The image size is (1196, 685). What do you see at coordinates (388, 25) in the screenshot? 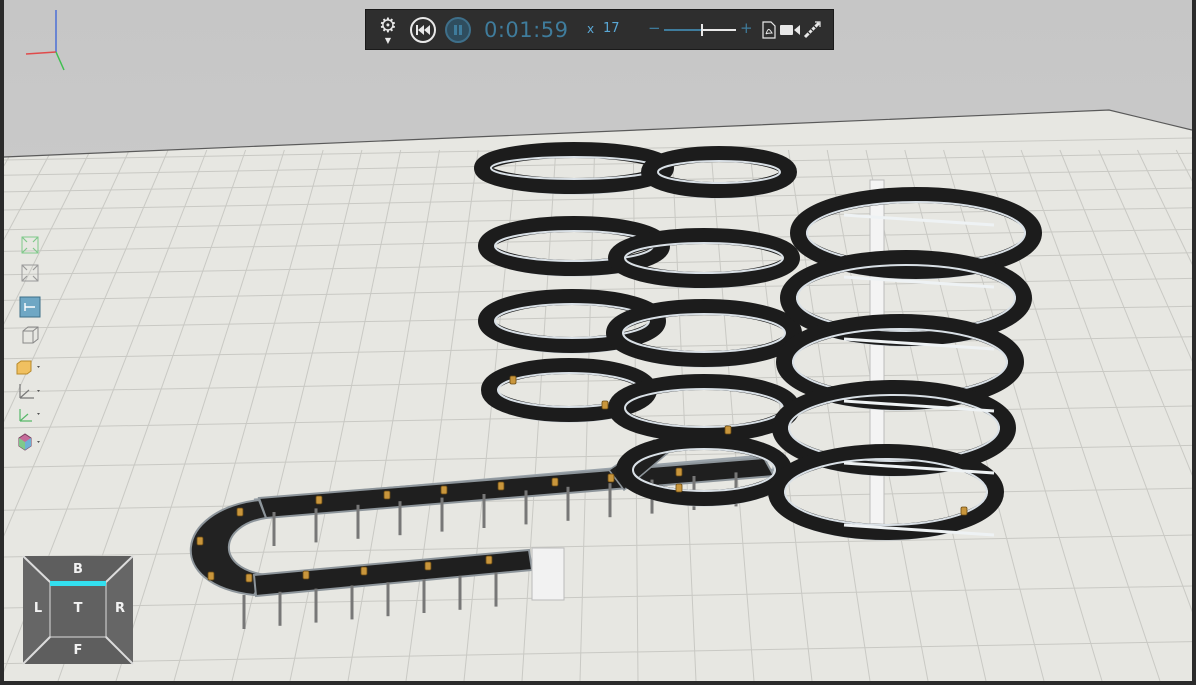
I see `gear-icon: ⚙` at bounding box center [388, 25].